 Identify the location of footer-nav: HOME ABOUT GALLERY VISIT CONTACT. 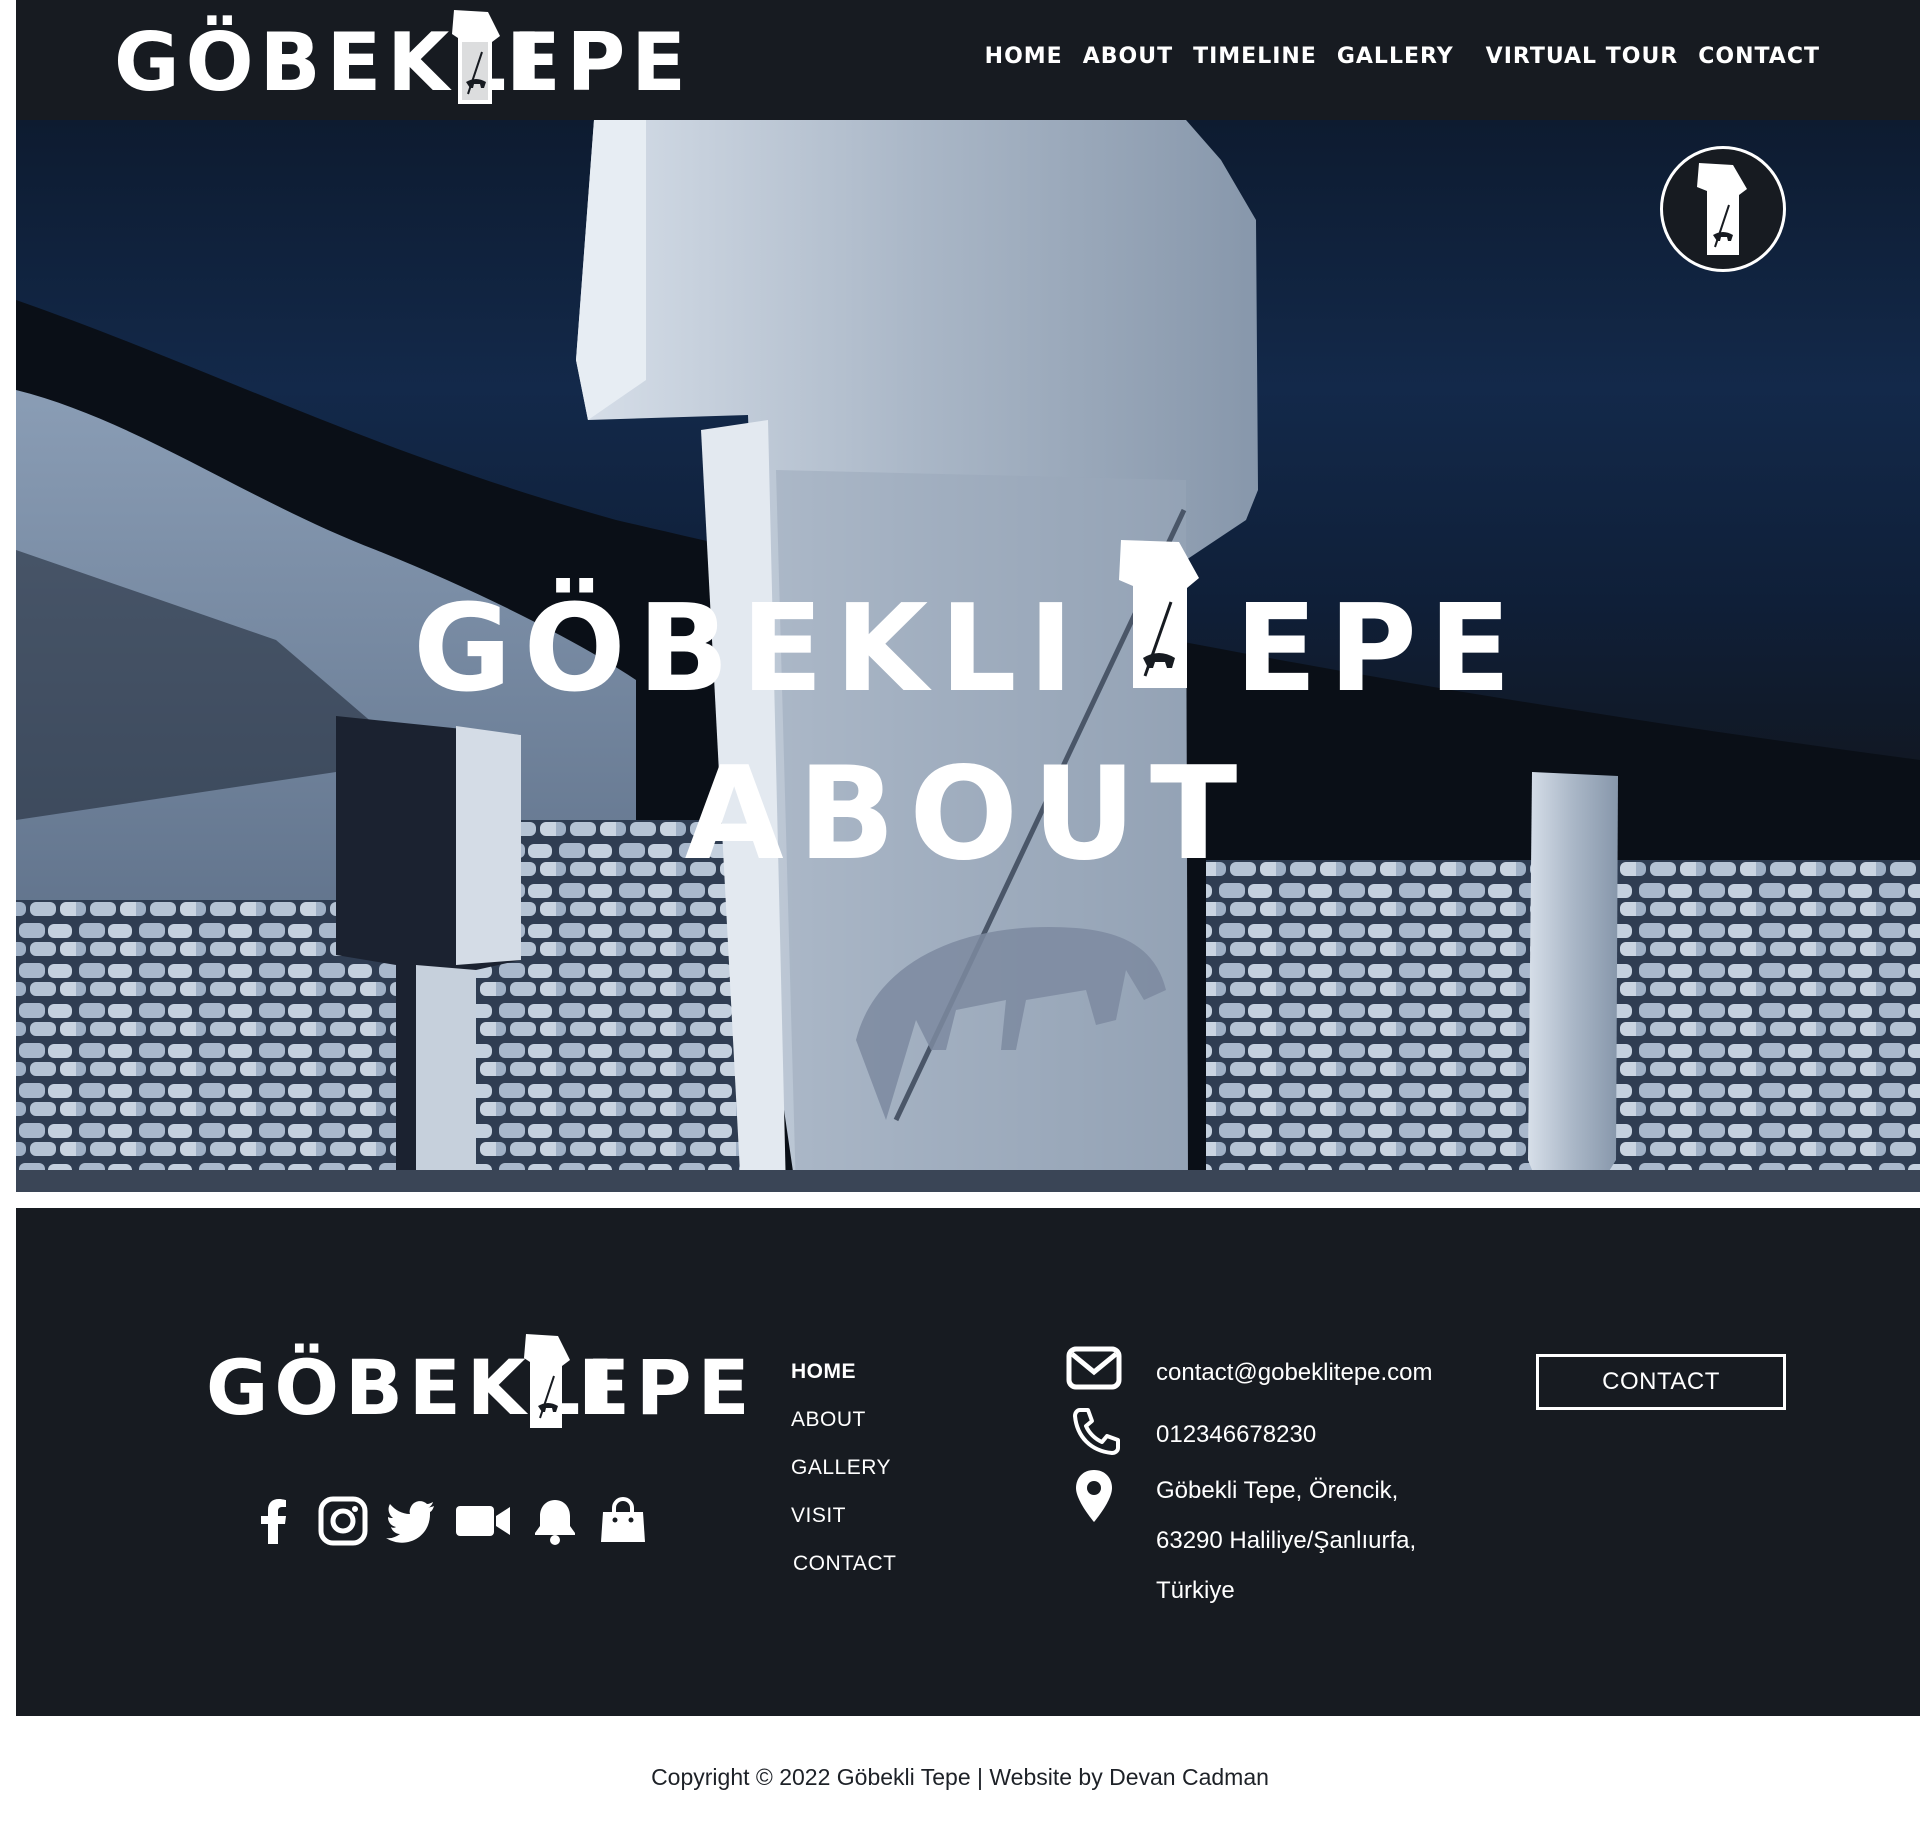
(843, 1468).